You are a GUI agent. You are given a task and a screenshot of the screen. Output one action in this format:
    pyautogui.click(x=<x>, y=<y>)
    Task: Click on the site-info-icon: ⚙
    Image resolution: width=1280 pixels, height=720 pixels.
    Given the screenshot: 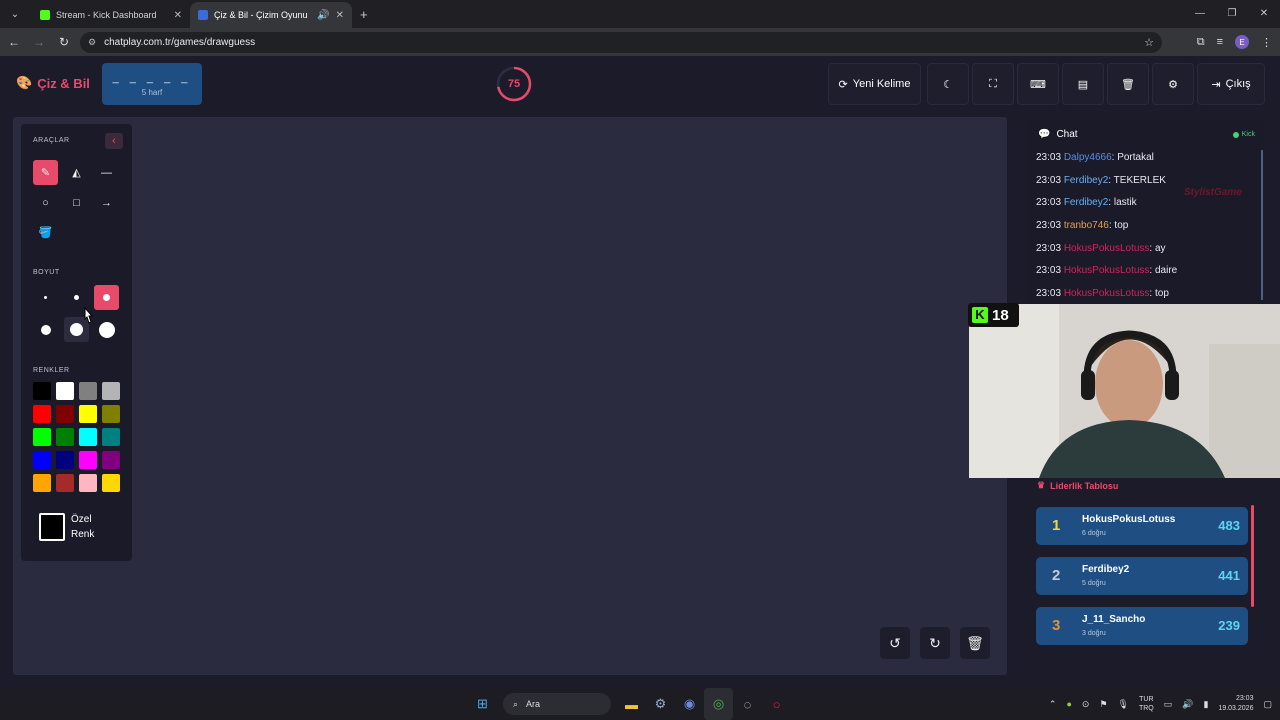 What is the action you would take?
    pyautogui.click(x=92, y=42)
    